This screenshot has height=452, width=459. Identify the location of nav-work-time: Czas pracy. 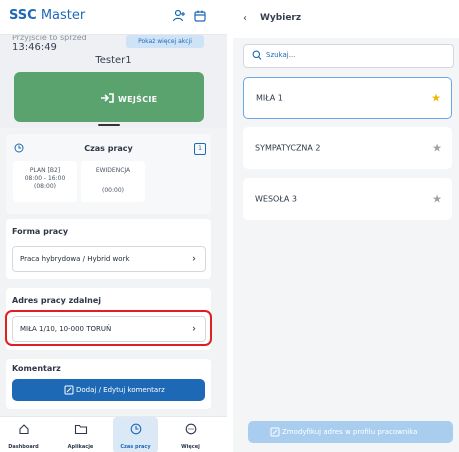
(135, 434).